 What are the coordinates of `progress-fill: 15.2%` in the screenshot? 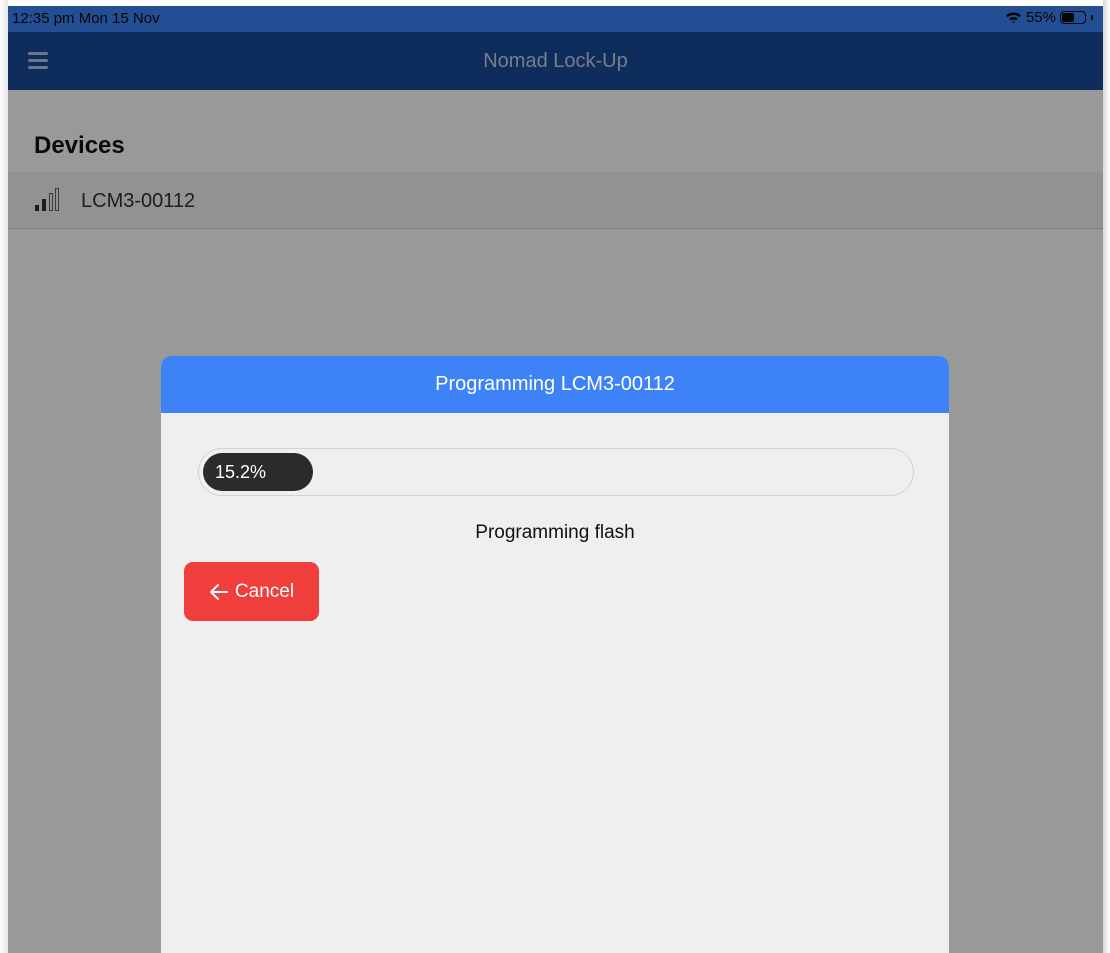 It's located at (258, 472).